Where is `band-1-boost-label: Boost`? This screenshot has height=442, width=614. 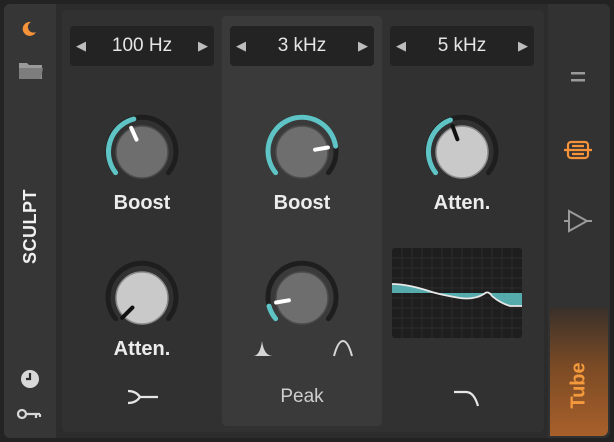
band-1-boost-label: Boost is located at coordinates (142, 203).